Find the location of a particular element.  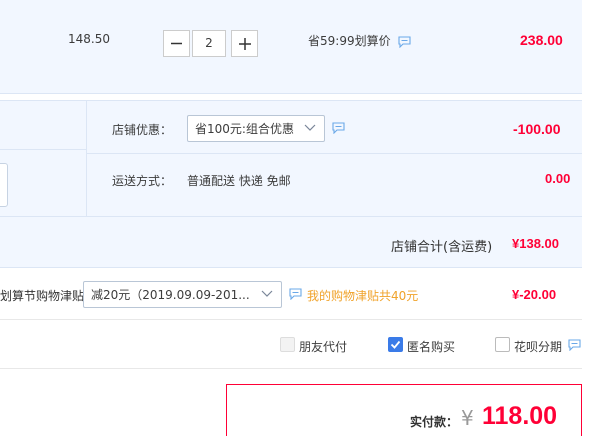

anonymous-label: 匿名购买 is located at coordinates (431, 347).